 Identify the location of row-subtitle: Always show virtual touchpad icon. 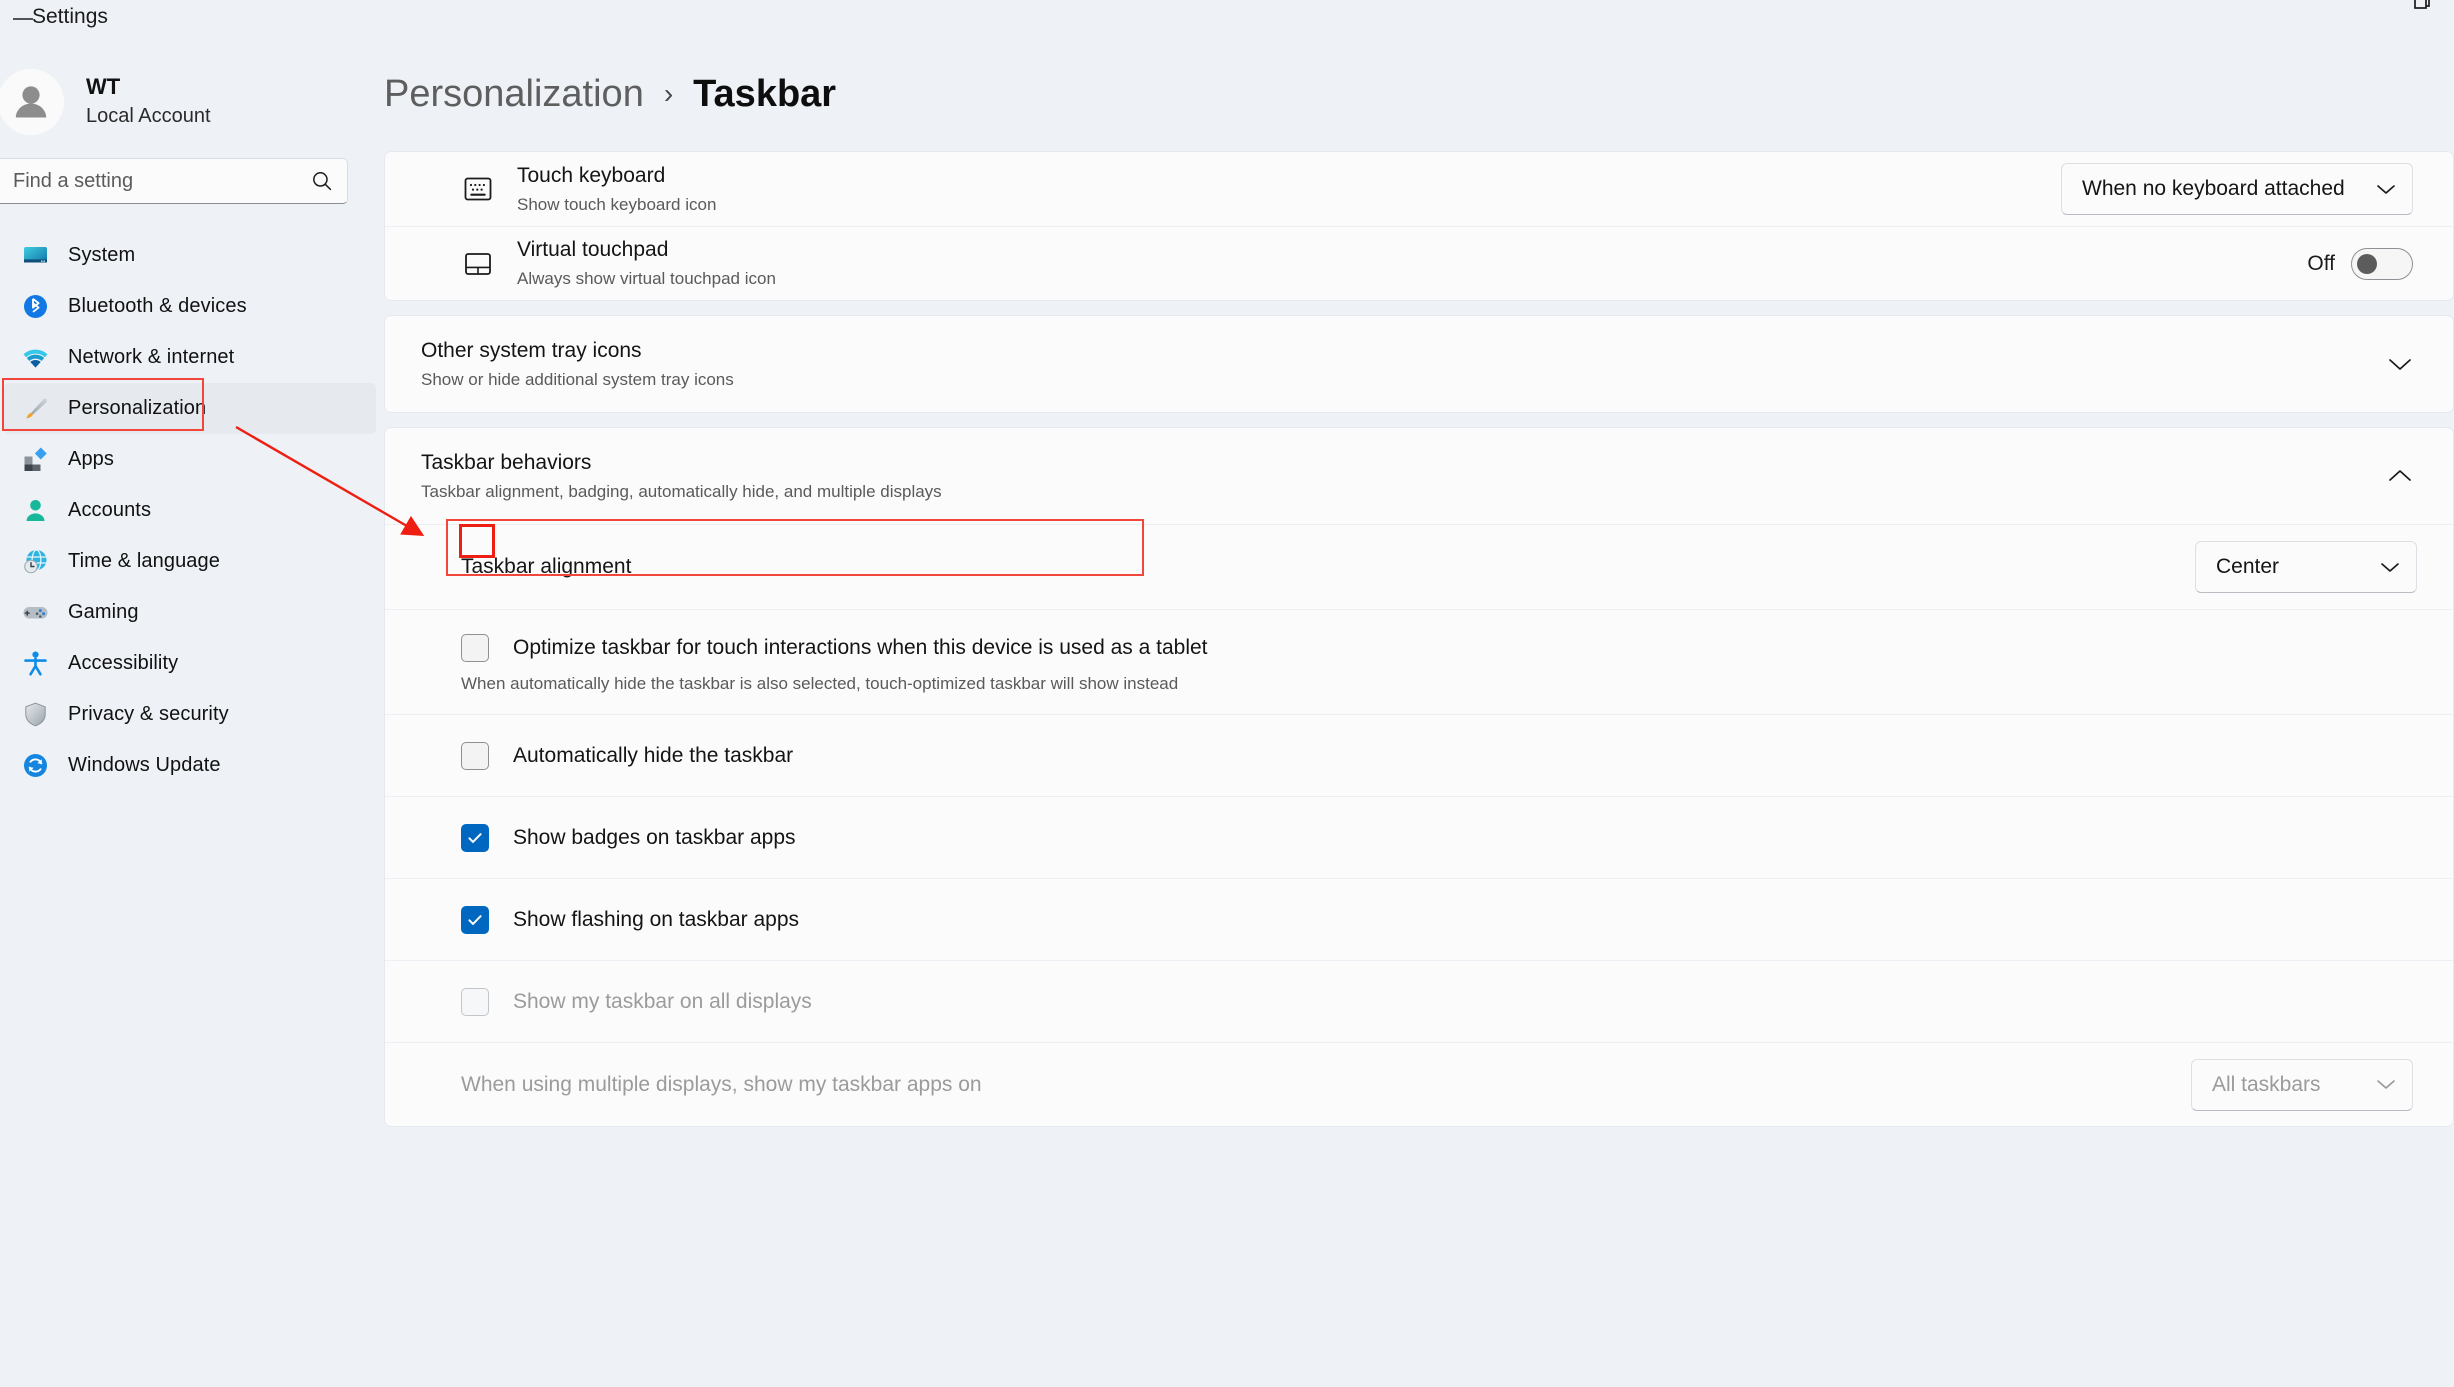
(646, 278).